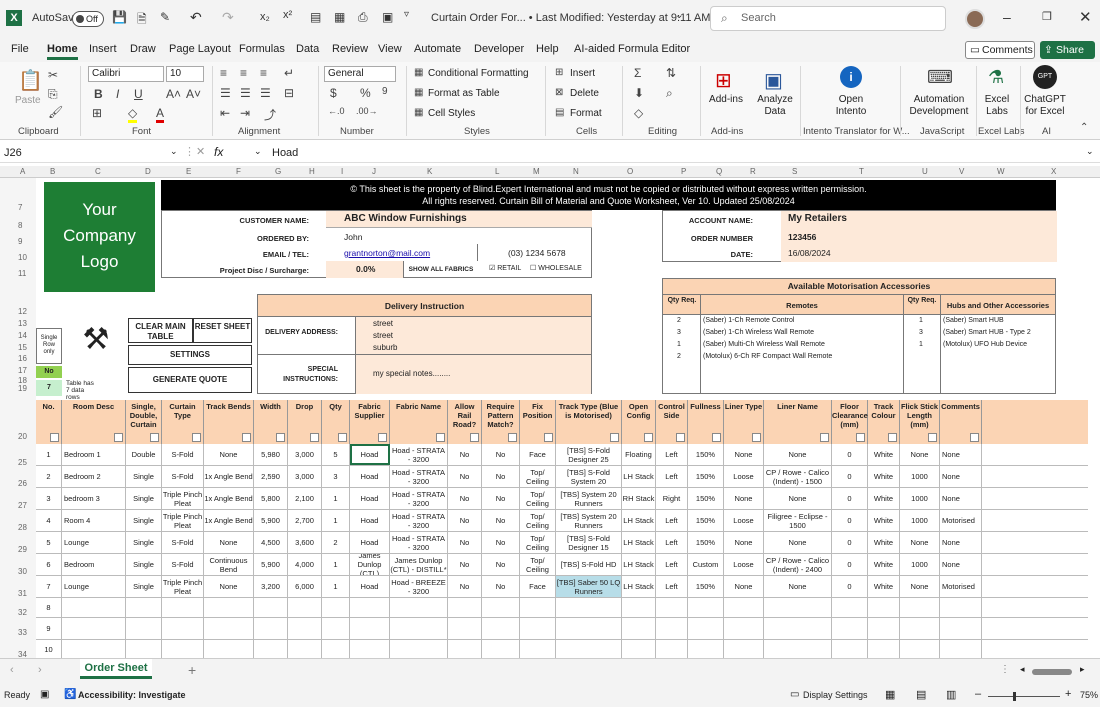 The width and height of the screenshot is (1100, 707). I want to click on table-cell: [TBS] S-Fold Designer 15, so click(589, 542).